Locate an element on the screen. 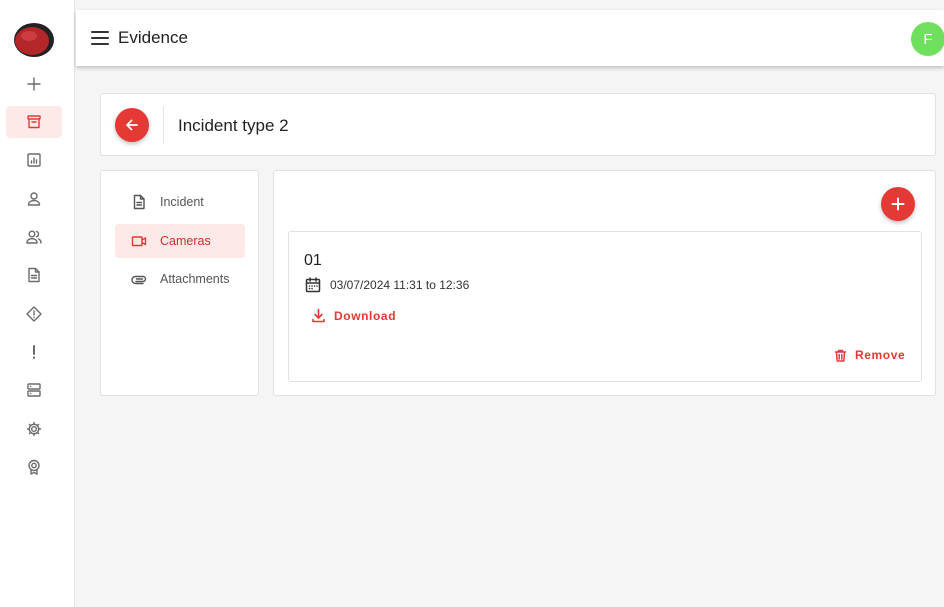 This screenshot has width=944, height=607. settings-icon is located at coordinates (34, 429).